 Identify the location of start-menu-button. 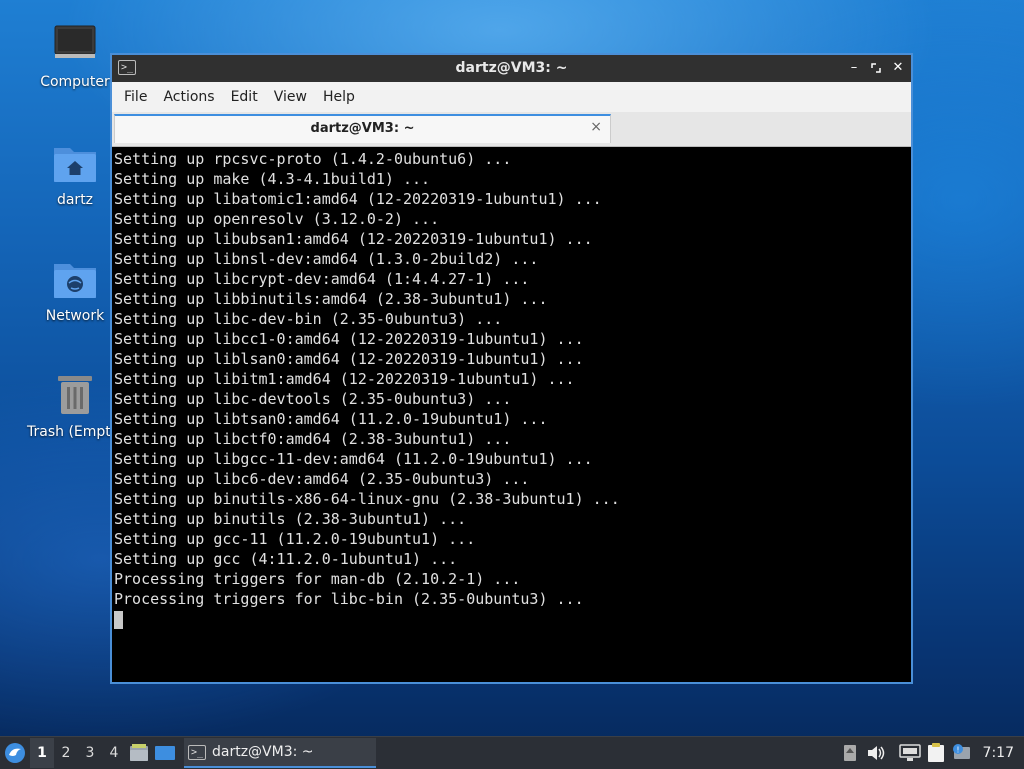
(15, 753).